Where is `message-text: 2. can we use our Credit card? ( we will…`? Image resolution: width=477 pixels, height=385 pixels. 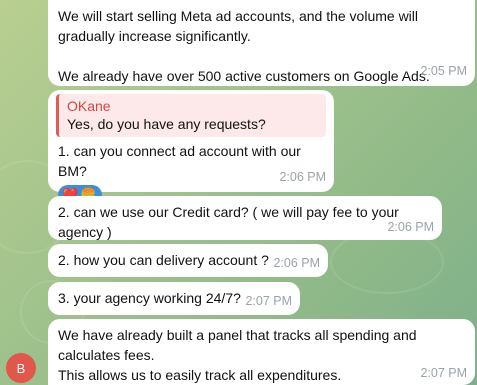
message-text: 2. can we use our Credit card? ( we will… is located at coordinates (228, 222).